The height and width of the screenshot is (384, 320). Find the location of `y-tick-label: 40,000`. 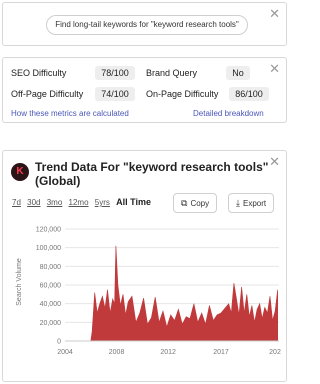

y-tick-label: 40,000 is located at coordinates (51, 304).